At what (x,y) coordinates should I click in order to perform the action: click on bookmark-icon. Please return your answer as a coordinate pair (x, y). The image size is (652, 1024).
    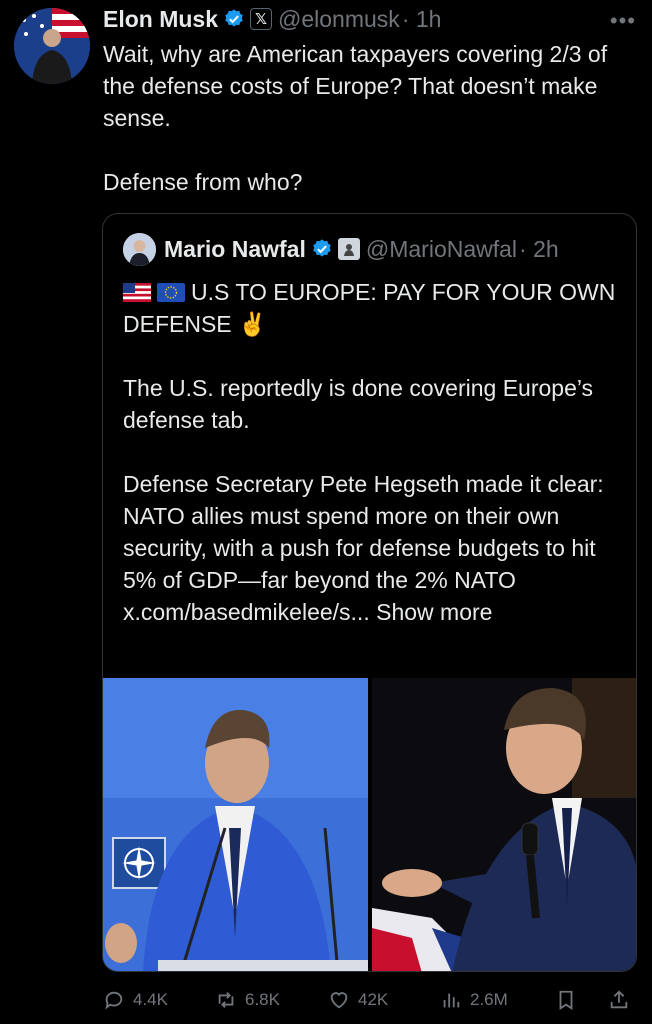
    Looking at the image, I should click on (566, 1000).